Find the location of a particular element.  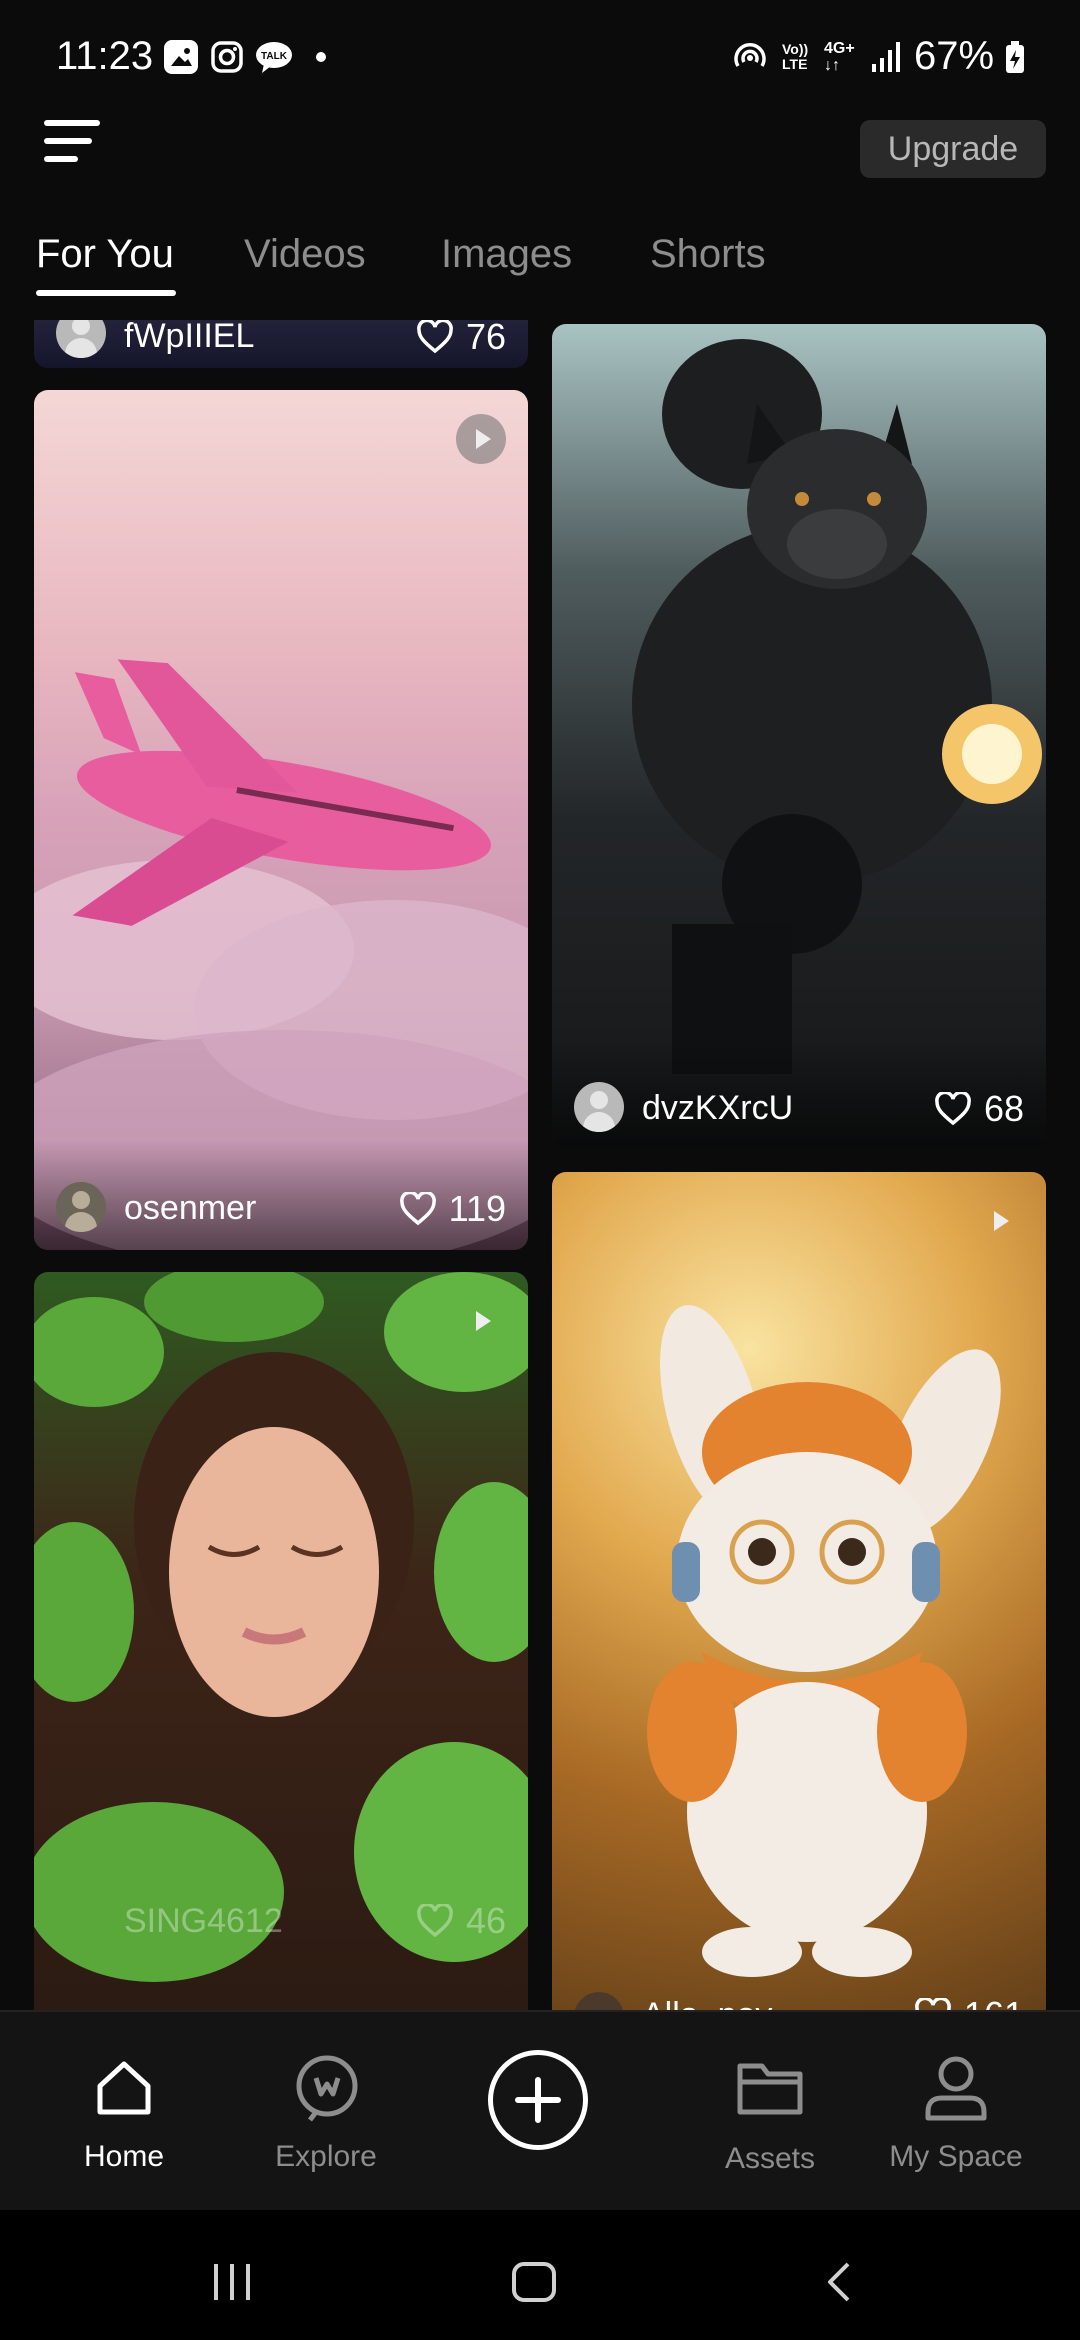

card-likes: 161 is located at coordinates (969, 2002).